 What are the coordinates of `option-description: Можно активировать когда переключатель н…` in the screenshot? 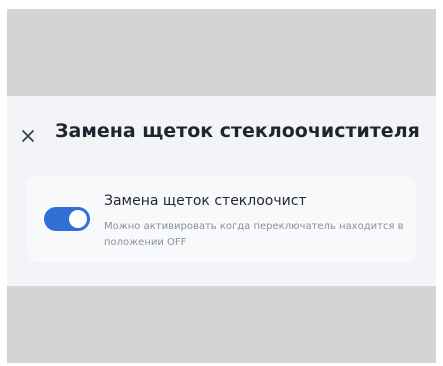 It's located at (254, 234).